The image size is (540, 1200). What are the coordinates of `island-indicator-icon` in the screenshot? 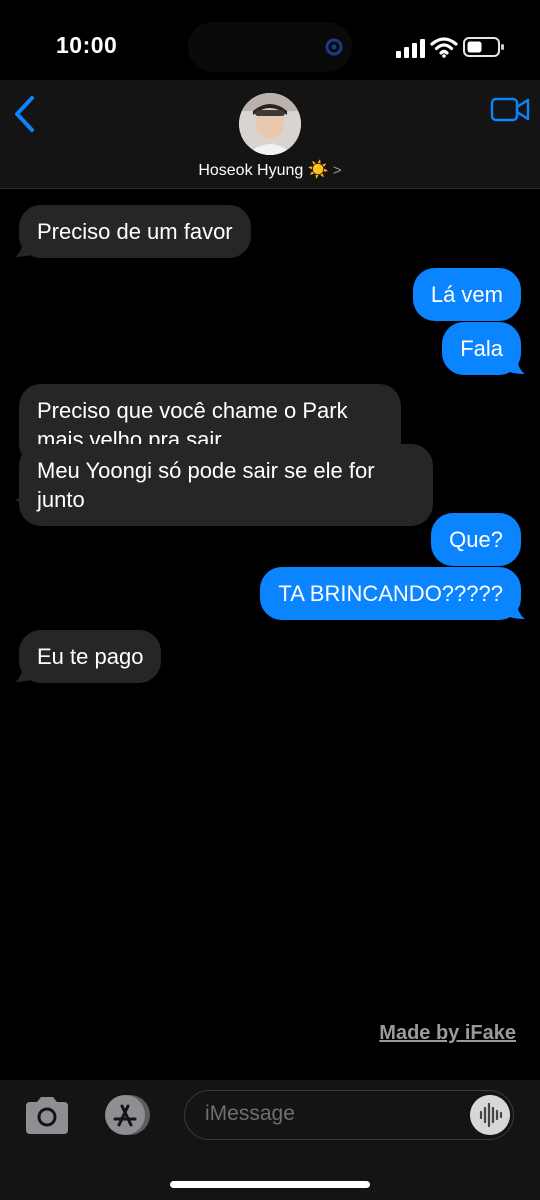 It's located at (334, 47).